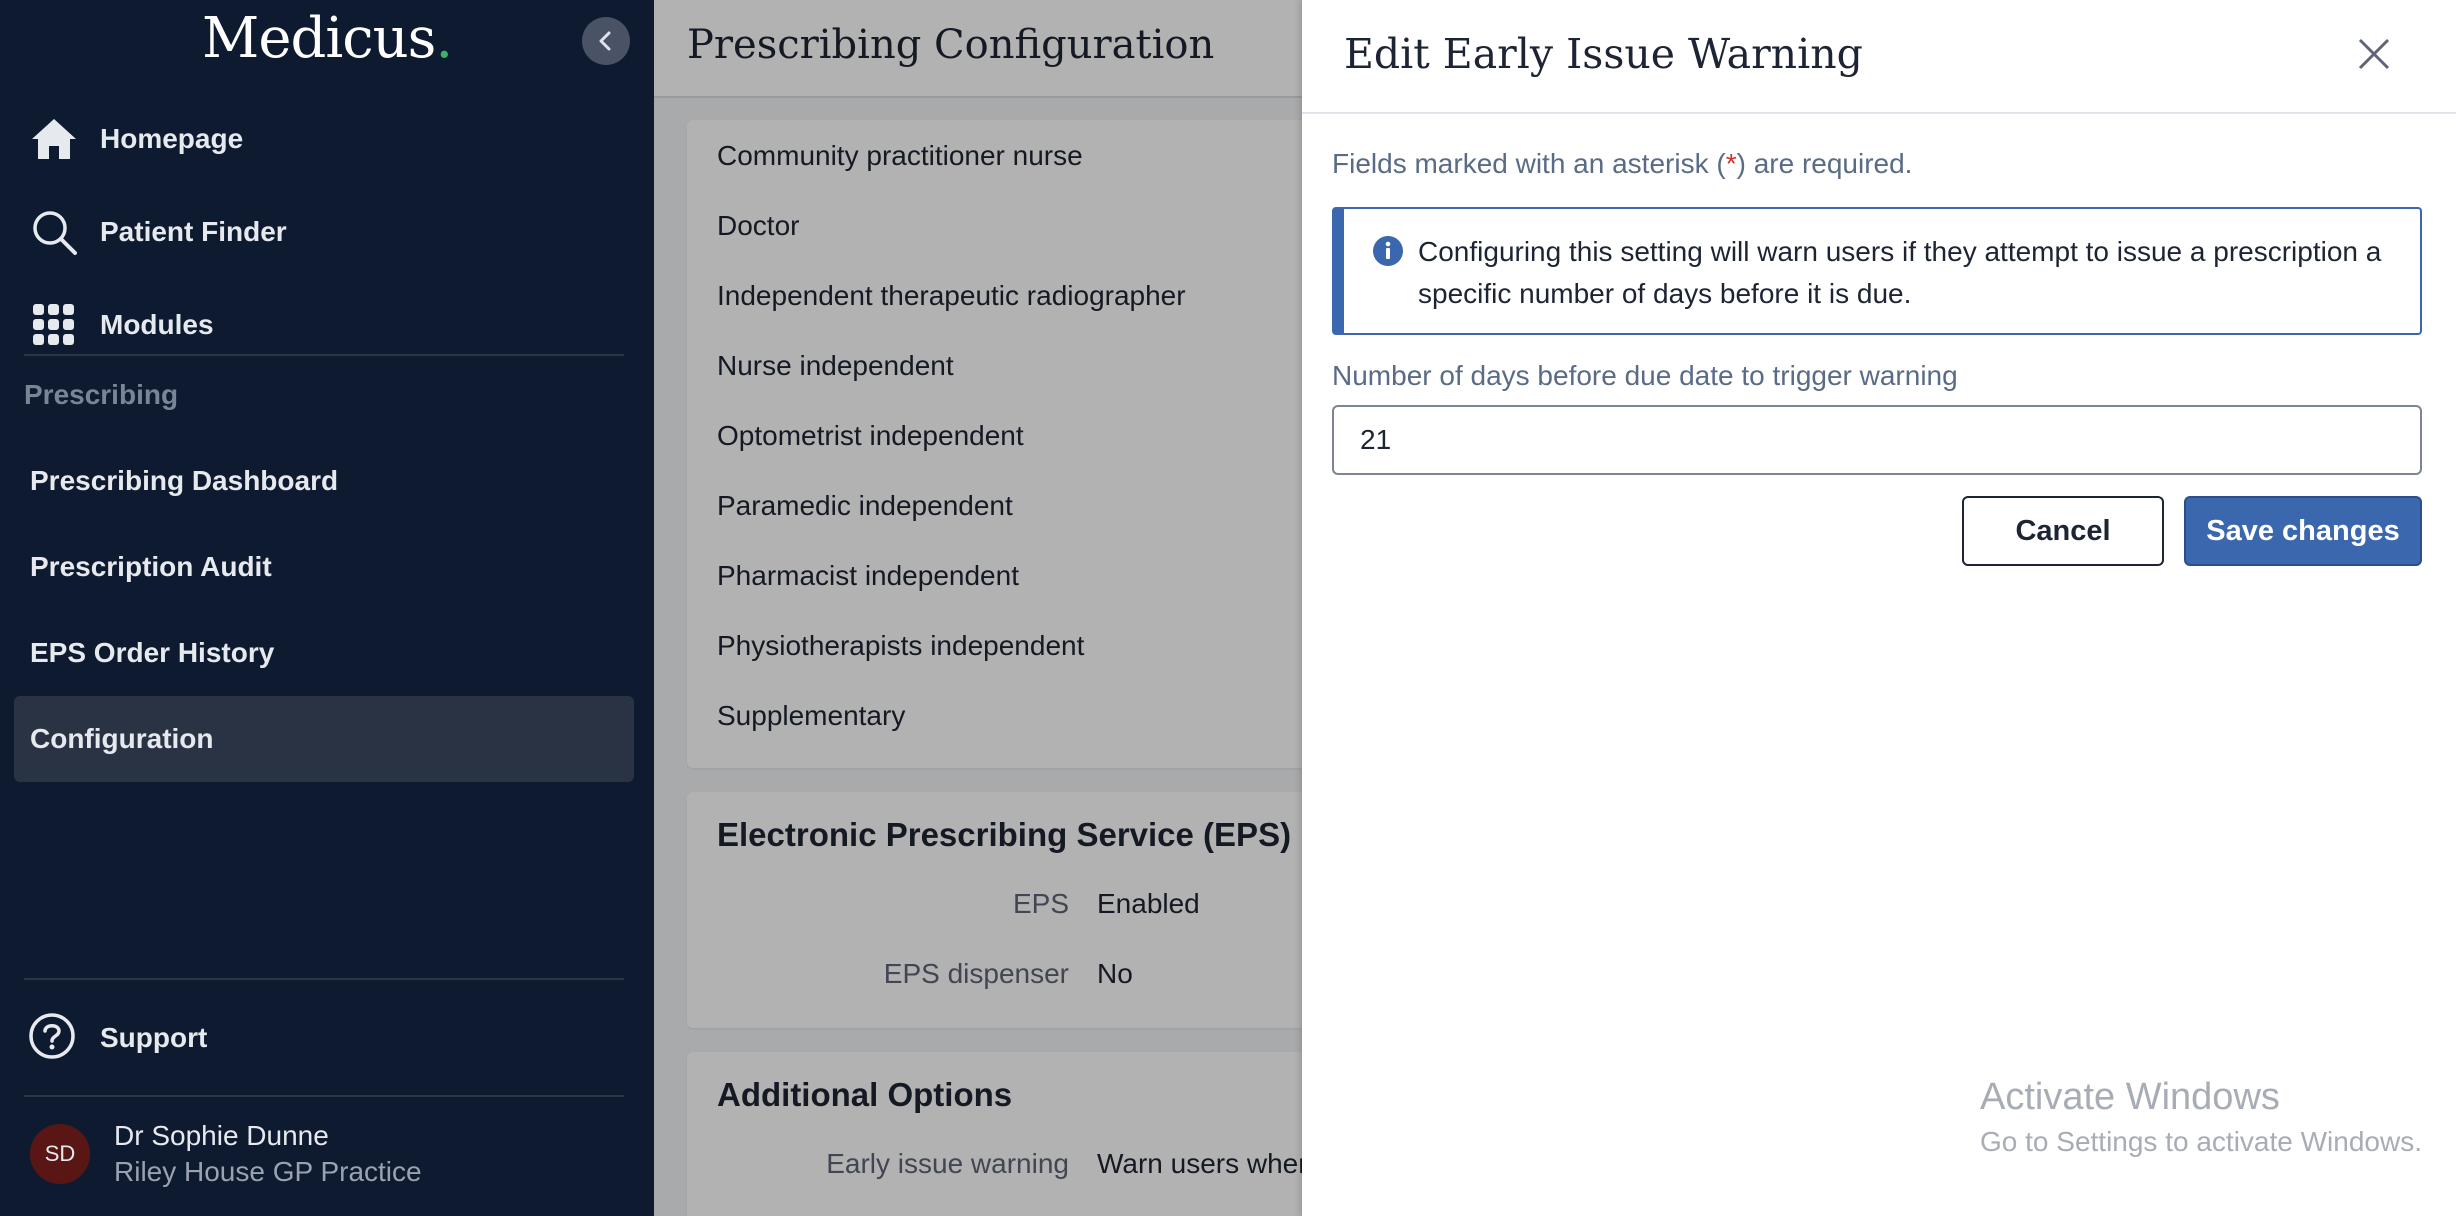 This screenshot has width=2456, height=1216. I want to click on sidebar-item-prescribing-dashboard: Prescribing Dashboard, so click(324, 481).